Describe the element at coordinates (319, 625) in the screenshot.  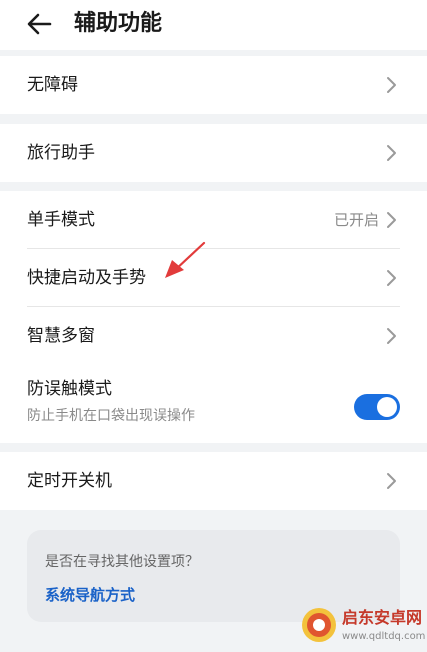
I see `watermark-logo-icon` at that location.